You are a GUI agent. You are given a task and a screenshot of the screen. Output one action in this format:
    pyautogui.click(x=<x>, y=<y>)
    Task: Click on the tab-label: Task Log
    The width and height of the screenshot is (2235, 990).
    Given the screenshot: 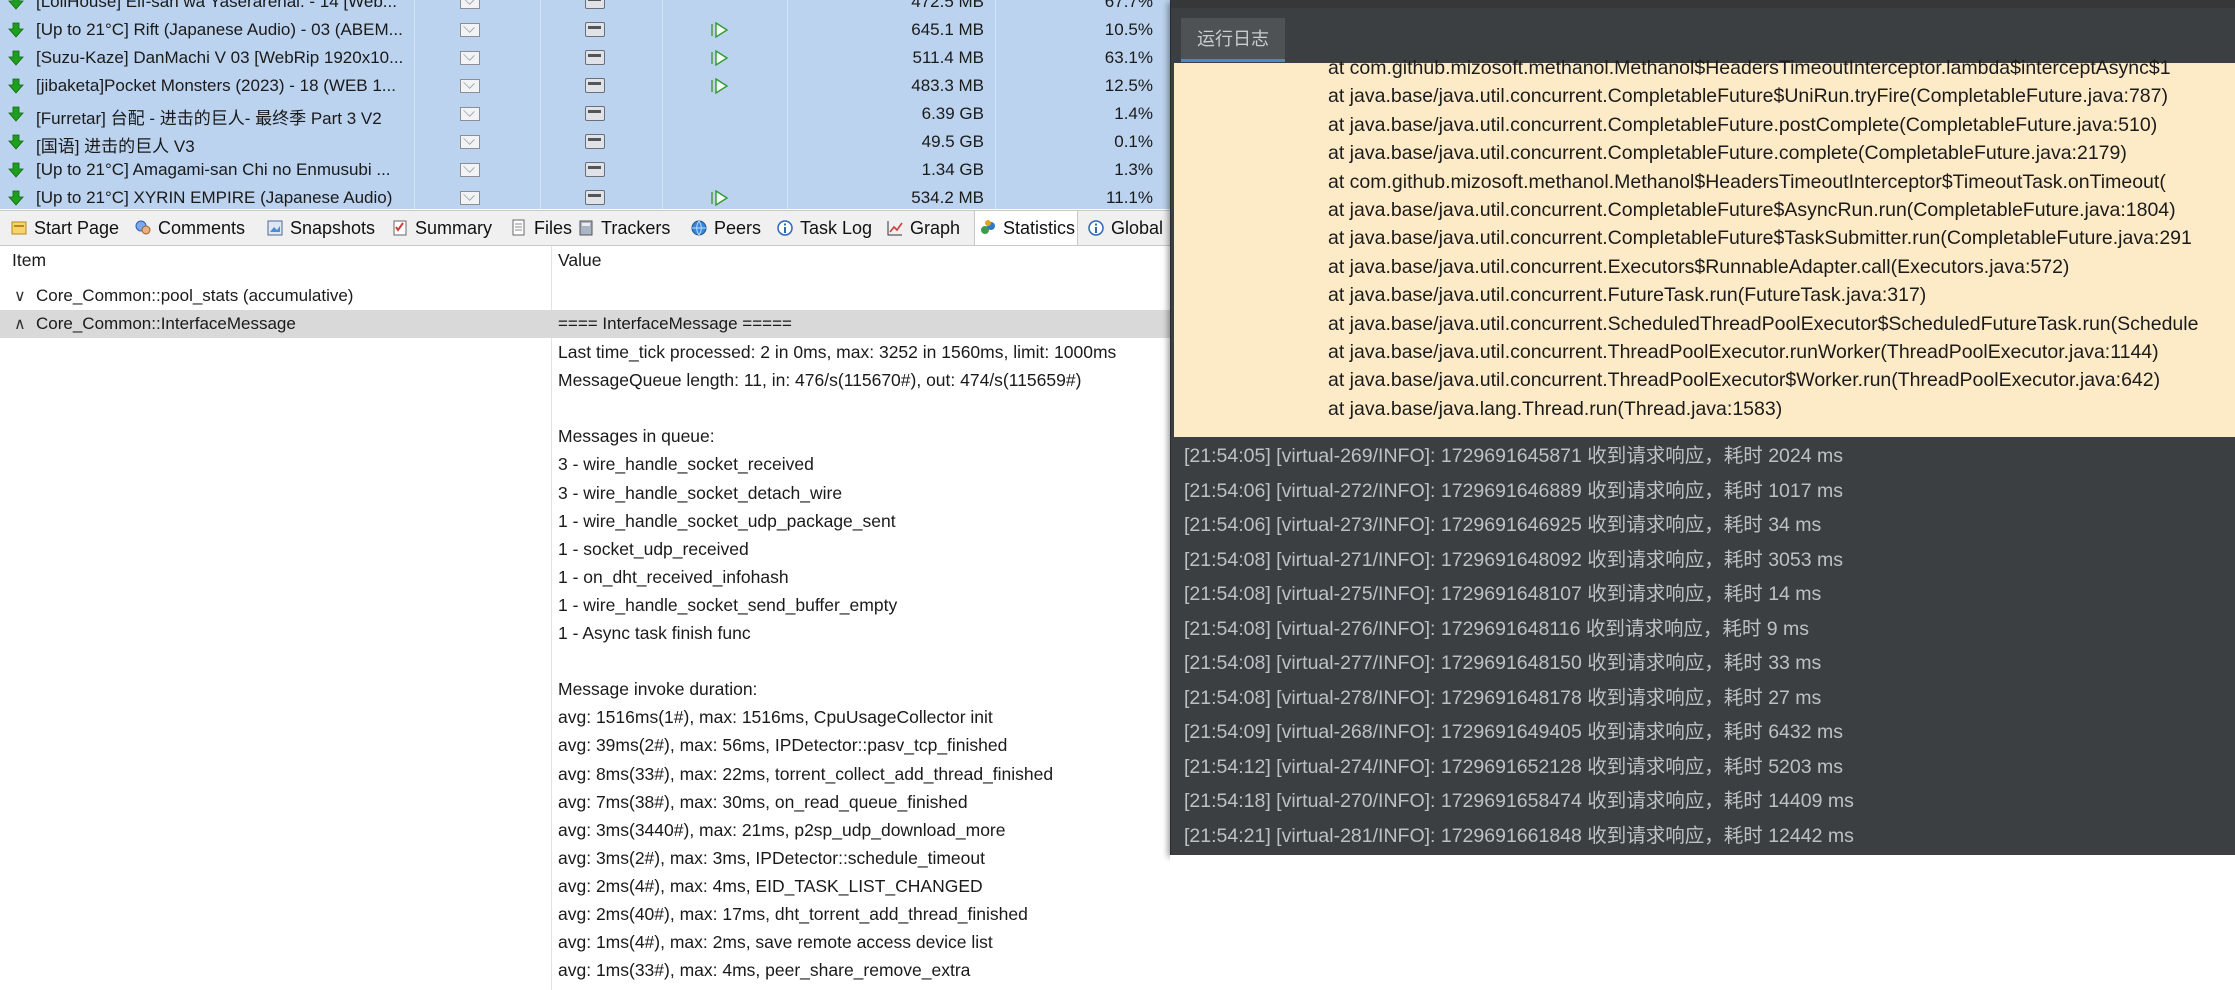 What is the action you would take?
    pyautogui.click(x=836, y=228)
    